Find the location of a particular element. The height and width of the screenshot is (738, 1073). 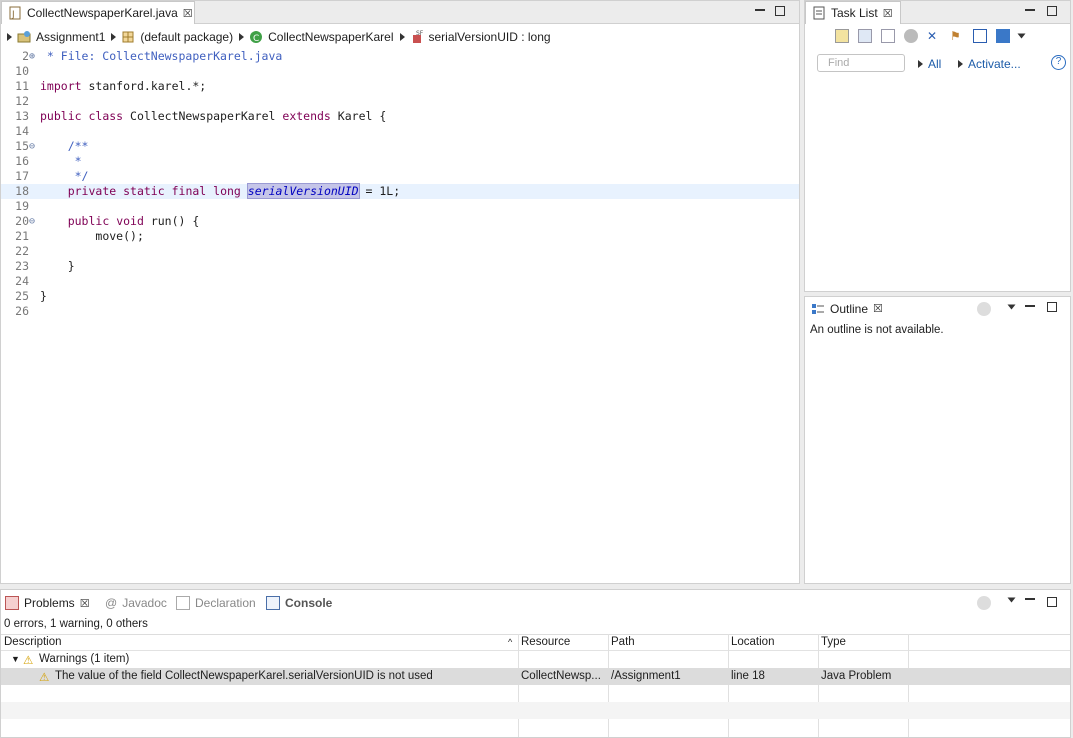

tree-row-warnings: ▼ ⚠ Warnings (1 item) is located at coordinates (535, 659).